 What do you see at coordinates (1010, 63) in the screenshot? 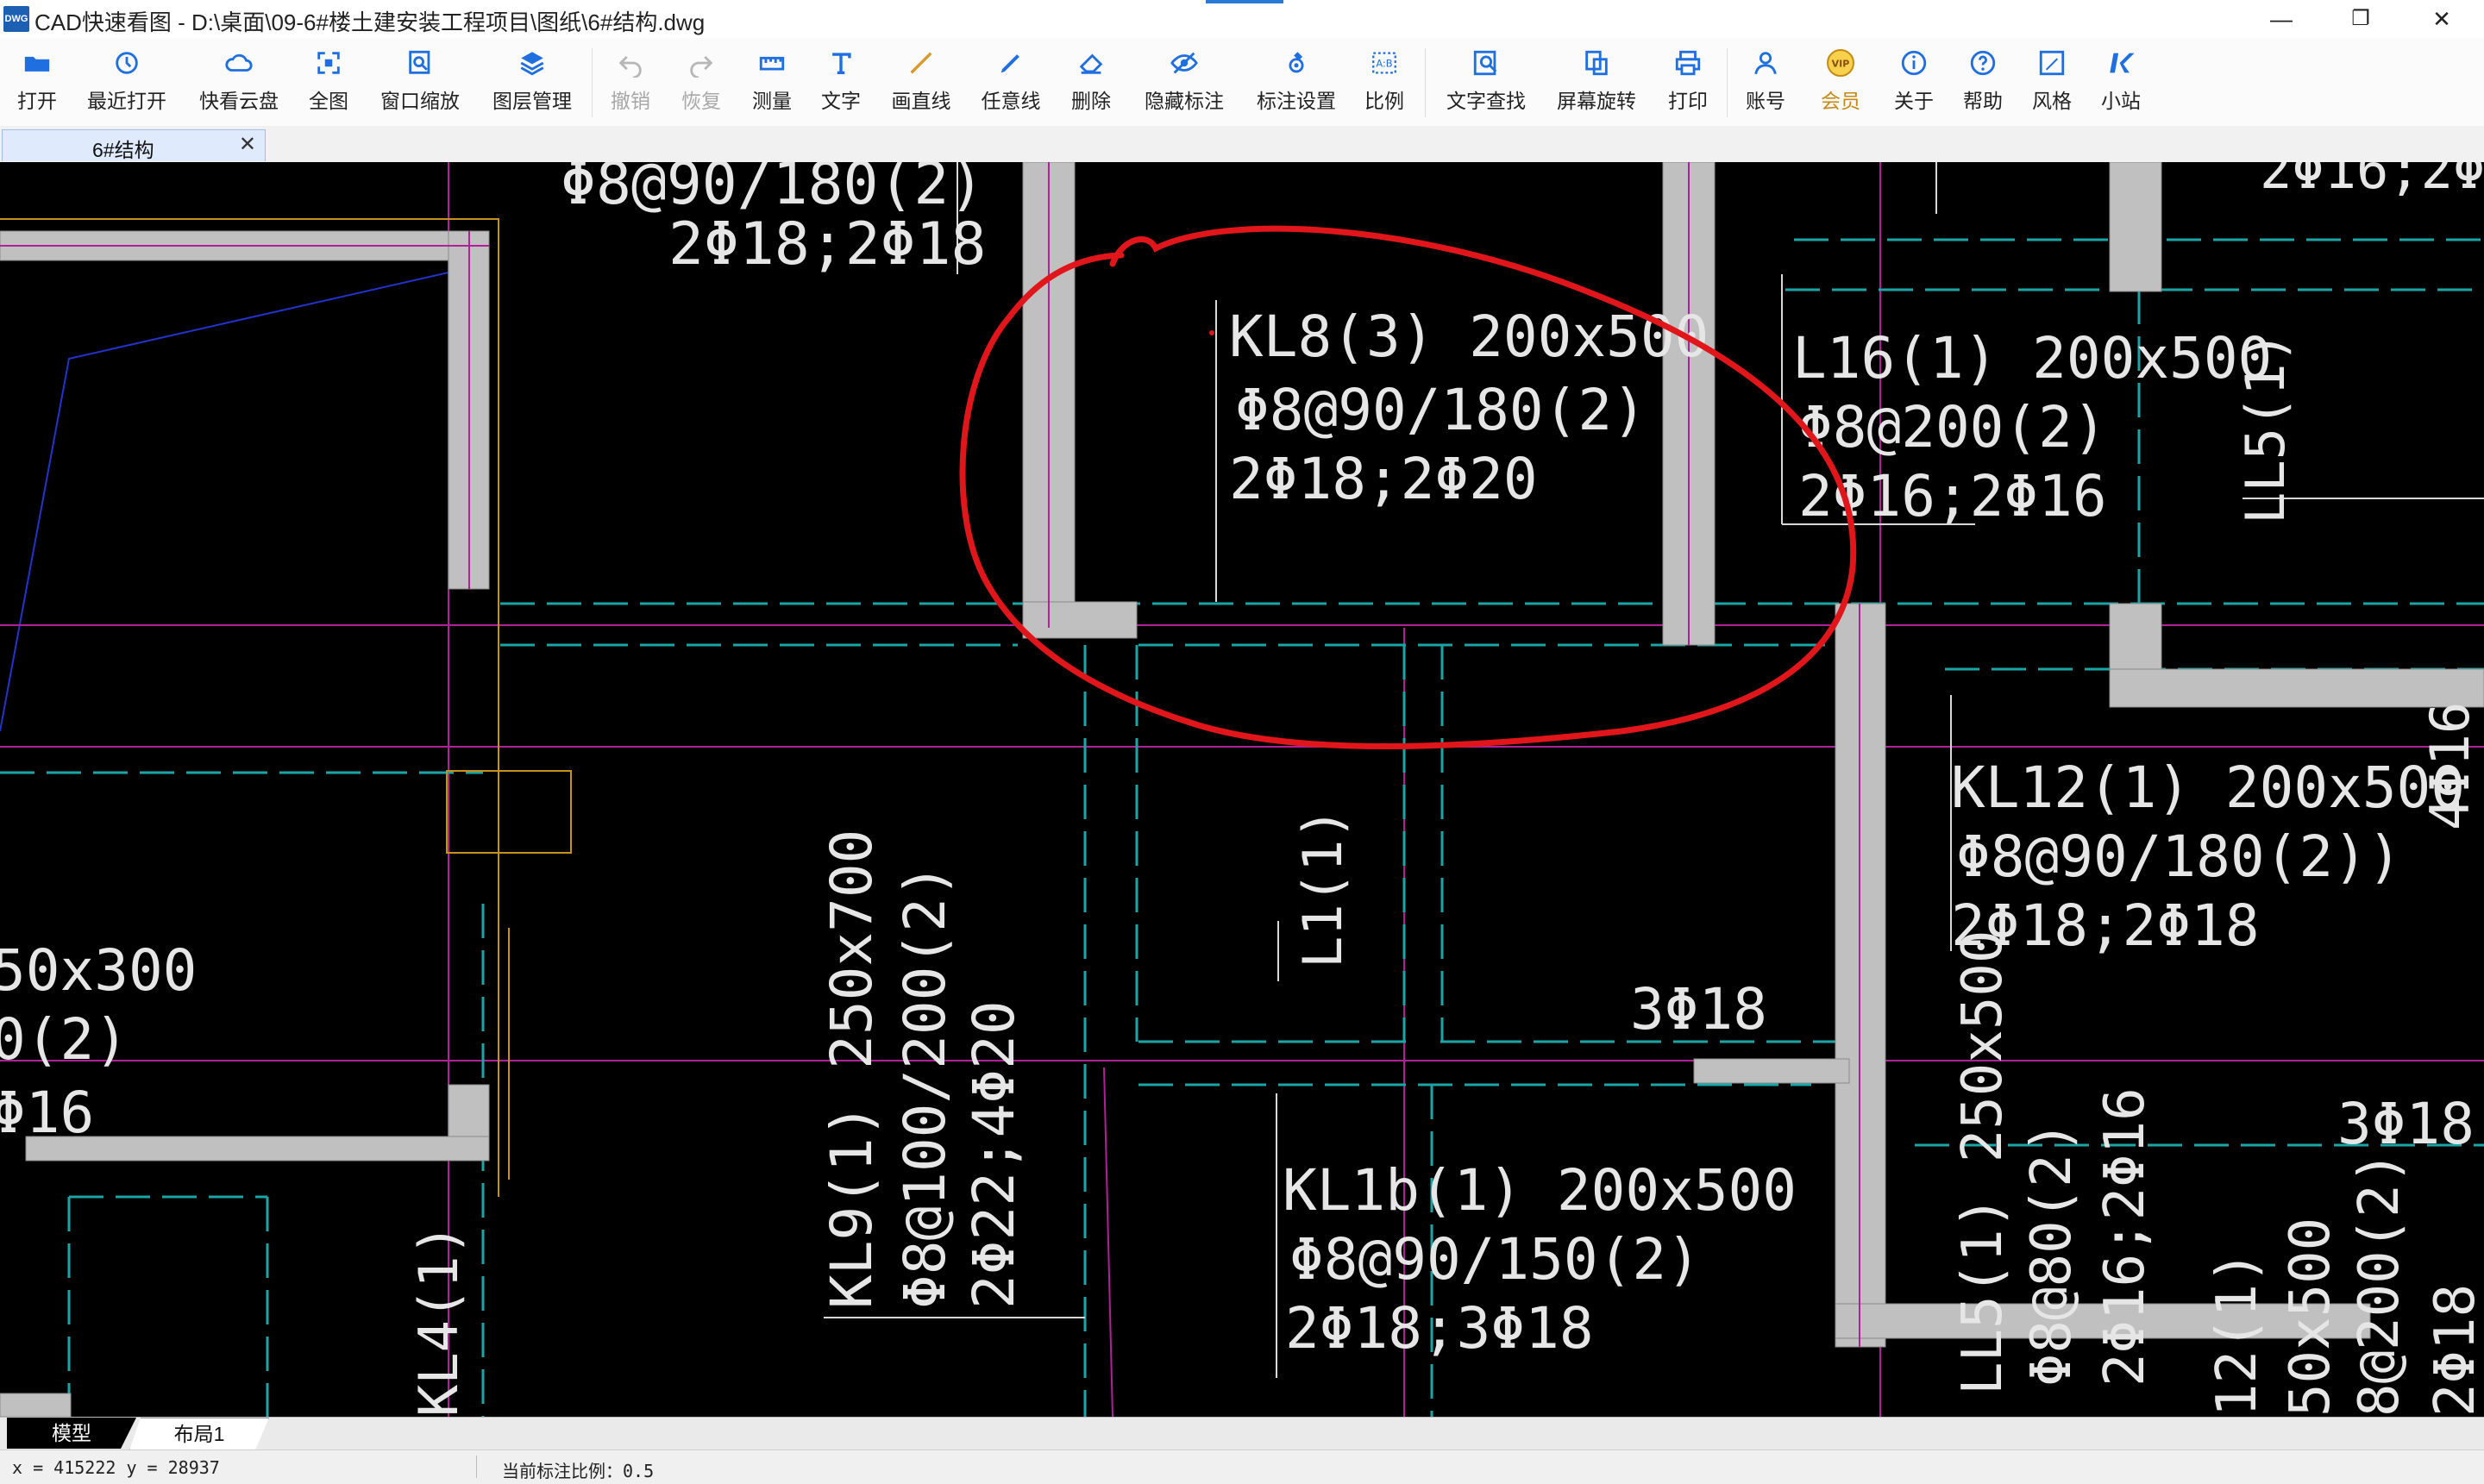
I see `pencil-icon` at bounding box center [1010, 63].